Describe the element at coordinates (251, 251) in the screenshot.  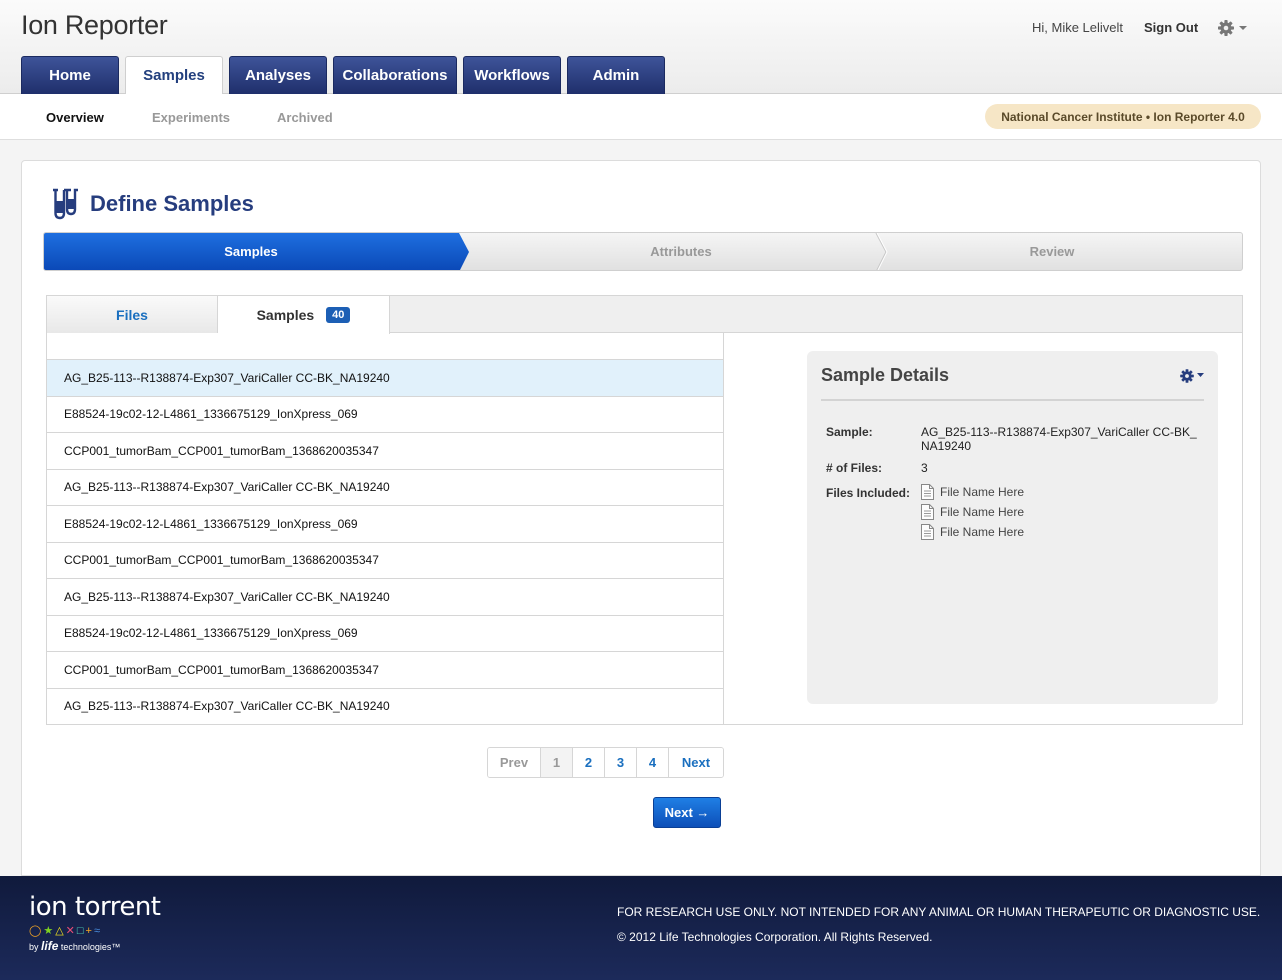
I see `wizard-step-samples: Samples` at that location.